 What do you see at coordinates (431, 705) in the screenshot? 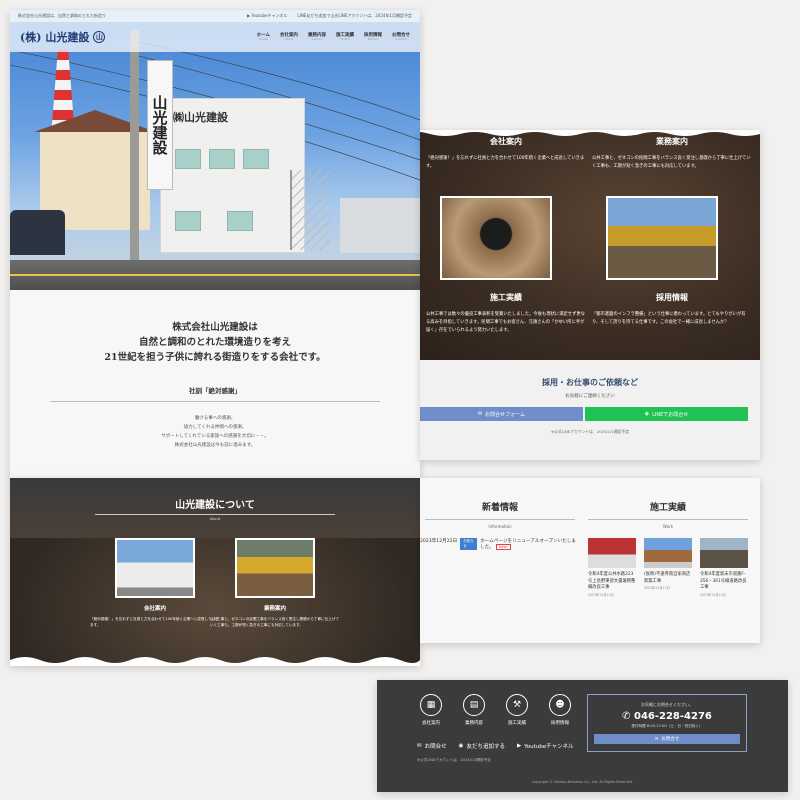
I see `building-icon: ▦` at bounding box center [431, 705].